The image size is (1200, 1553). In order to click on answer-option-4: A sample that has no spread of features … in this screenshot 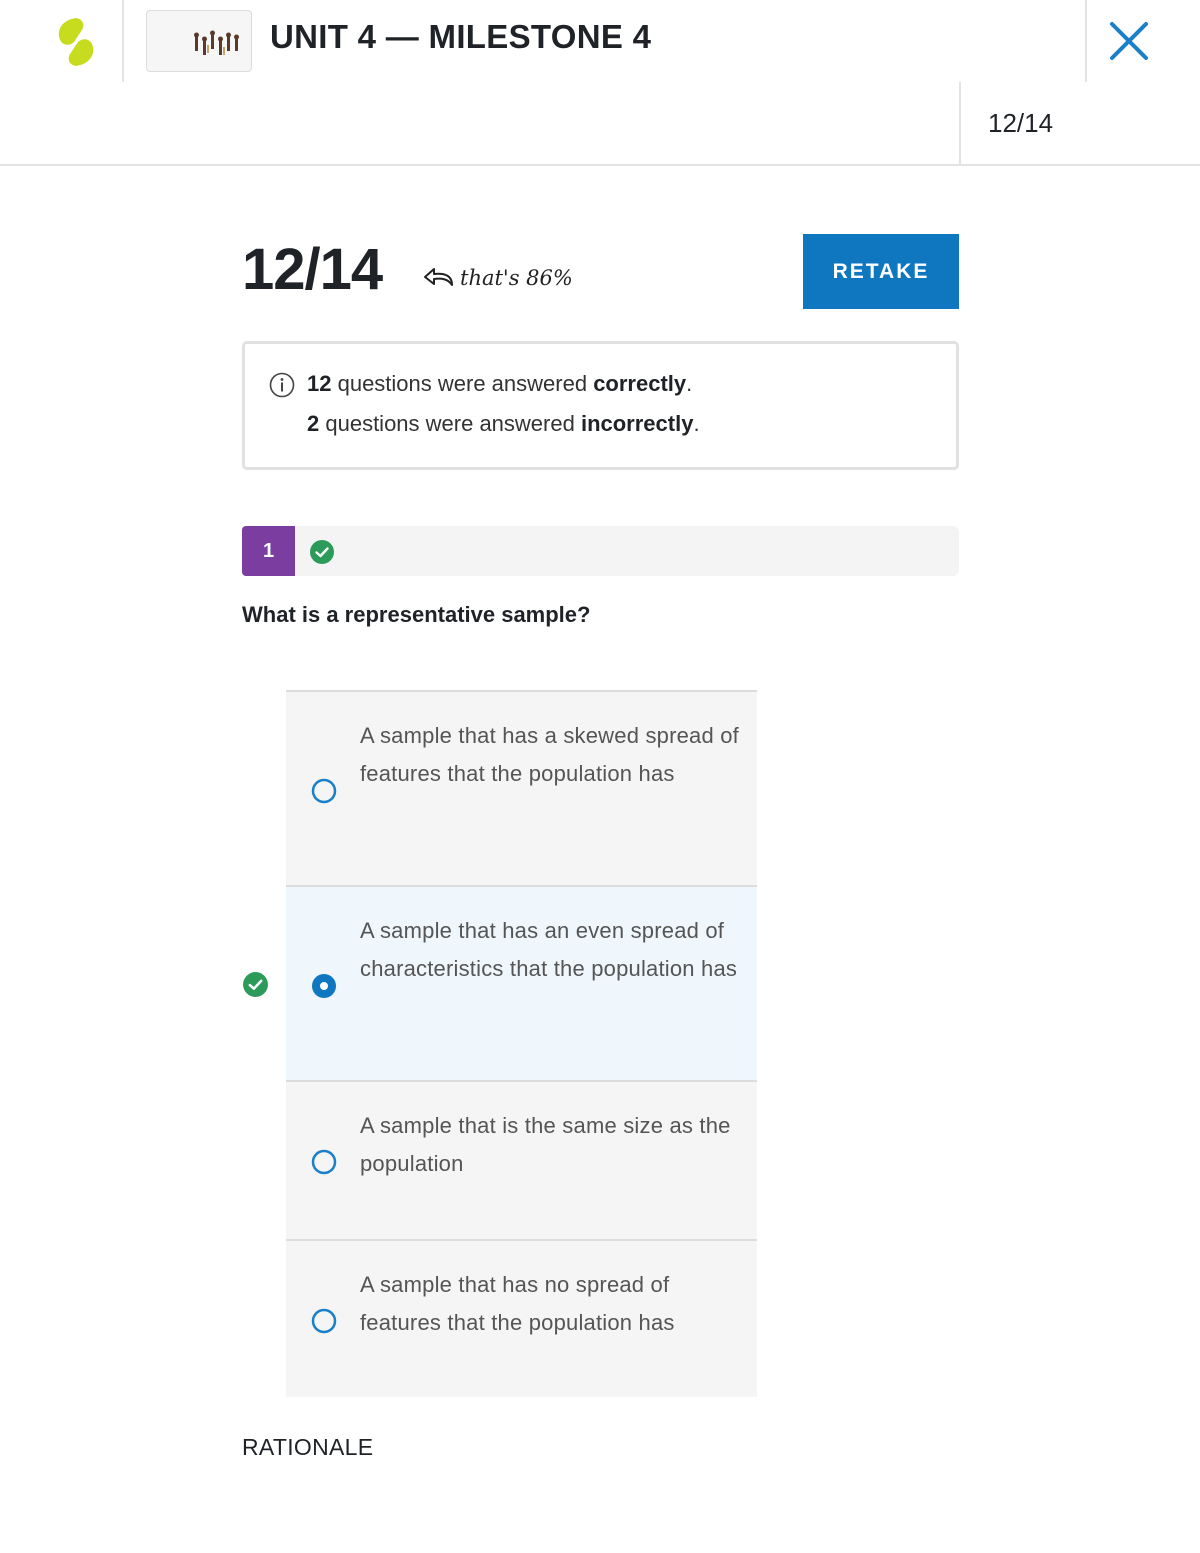, I will do `click(521, 1318)`.